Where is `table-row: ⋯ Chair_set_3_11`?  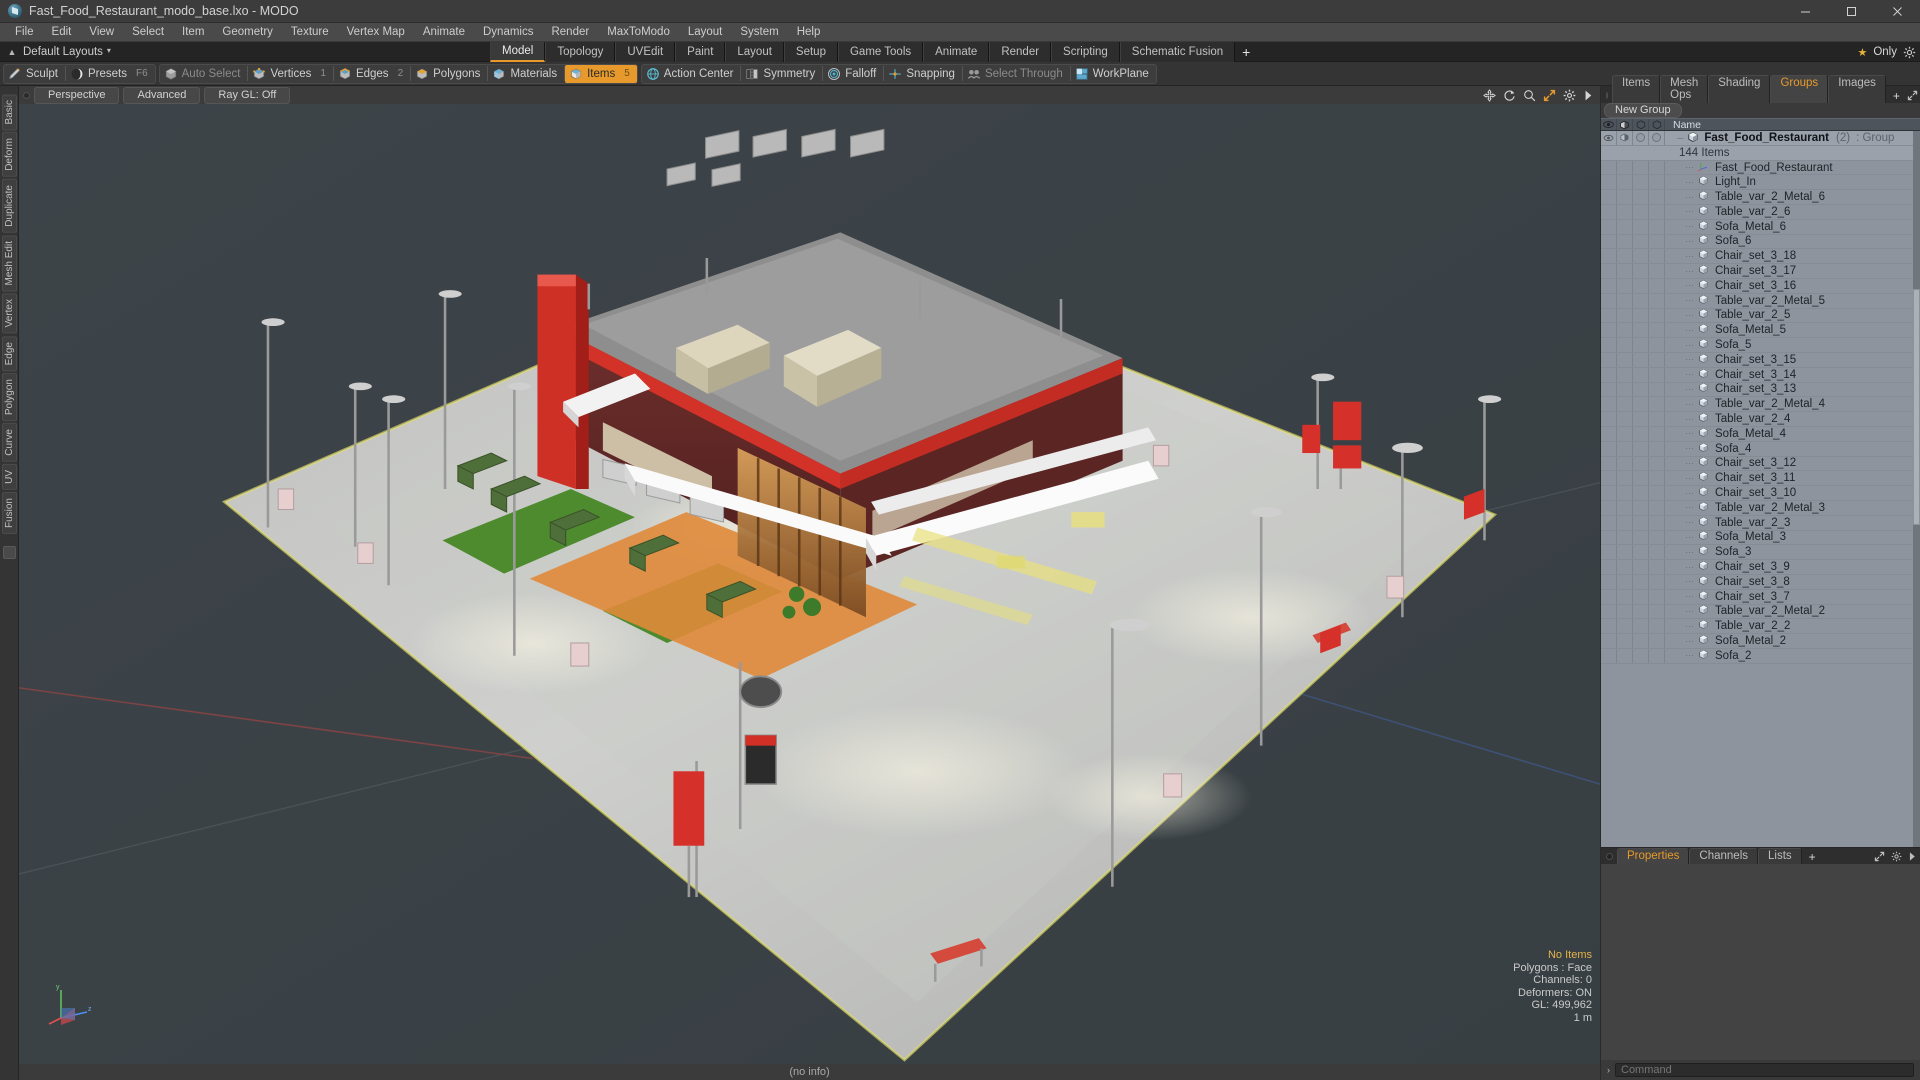
table-row: ⋯ Chair_set_3_11 is located at coordinates (1757, 479).